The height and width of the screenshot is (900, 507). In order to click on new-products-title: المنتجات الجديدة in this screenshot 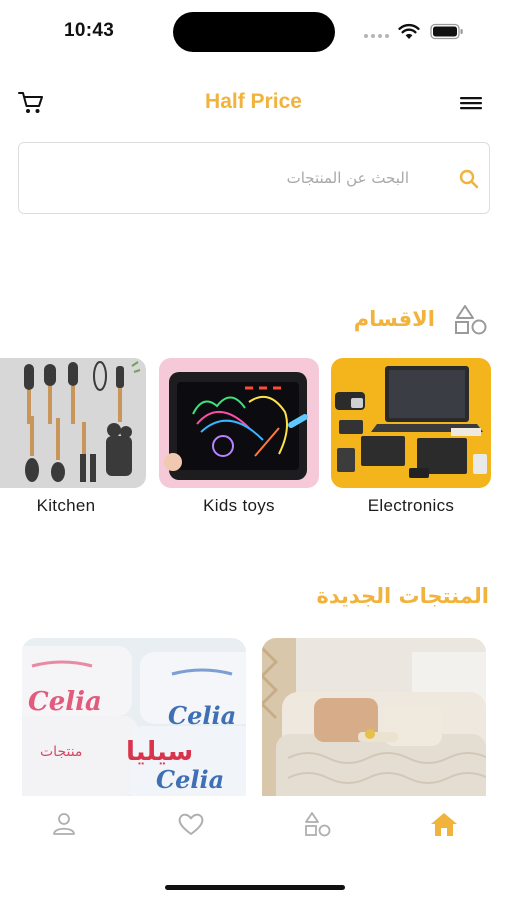, I will do `click(402, 596)`.